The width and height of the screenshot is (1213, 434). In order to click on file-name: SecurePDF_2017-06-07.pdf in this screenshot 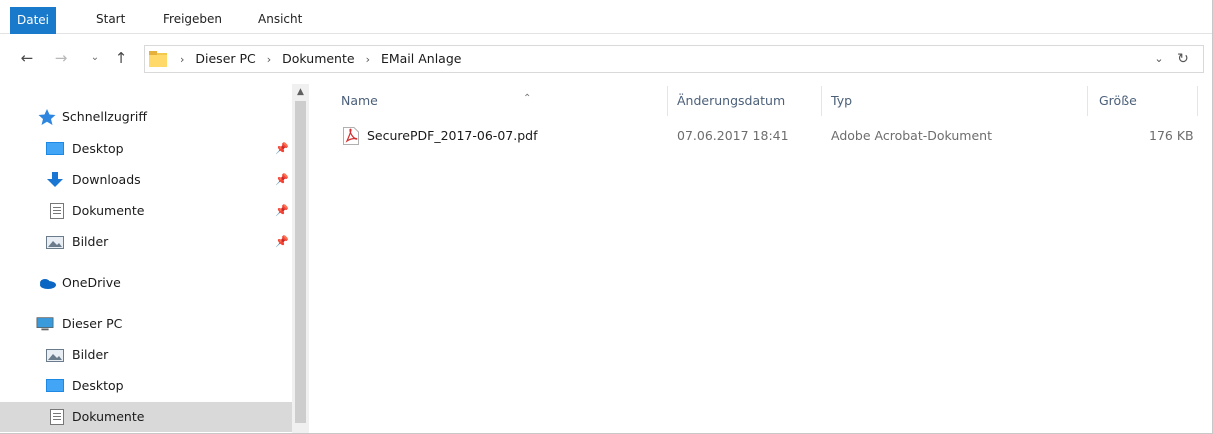, I will do `click(452, 136)`.